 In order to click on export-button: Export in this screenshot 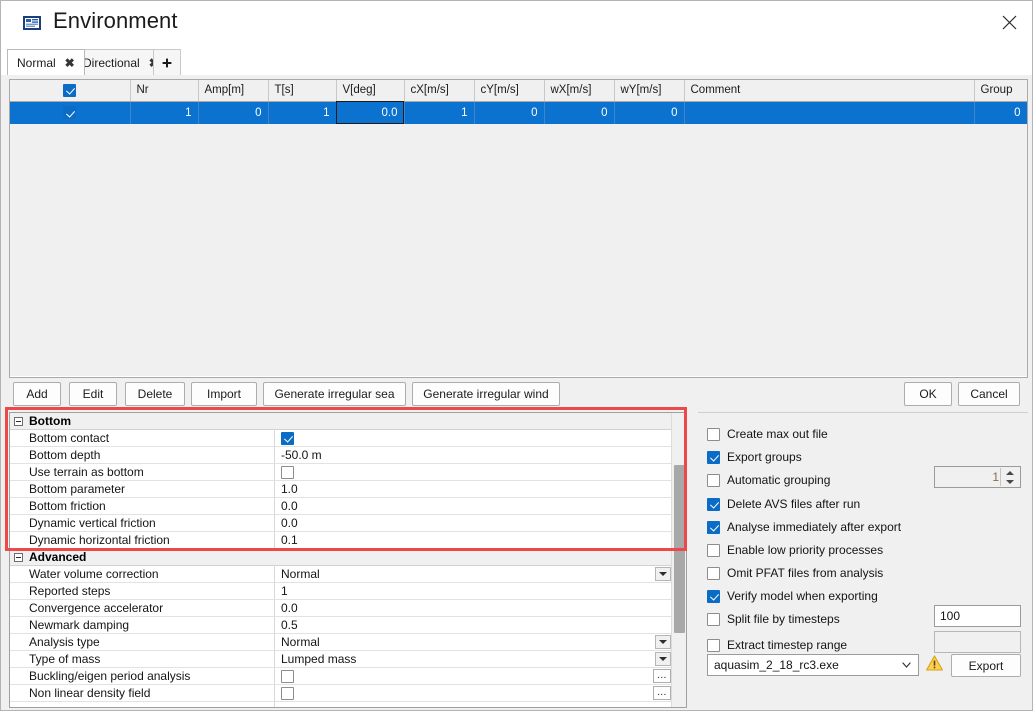, I will do `click(986, 665)`.